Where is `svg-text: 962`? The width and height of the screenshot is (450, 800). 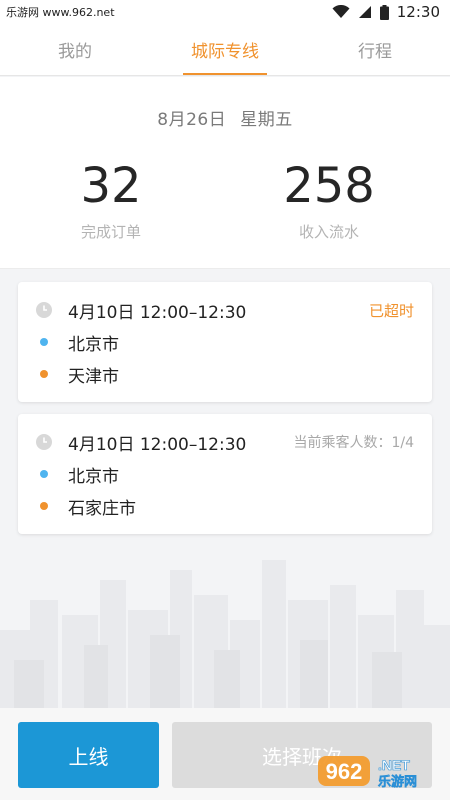
svg-text: 962 is located at coordinates (344, 771).